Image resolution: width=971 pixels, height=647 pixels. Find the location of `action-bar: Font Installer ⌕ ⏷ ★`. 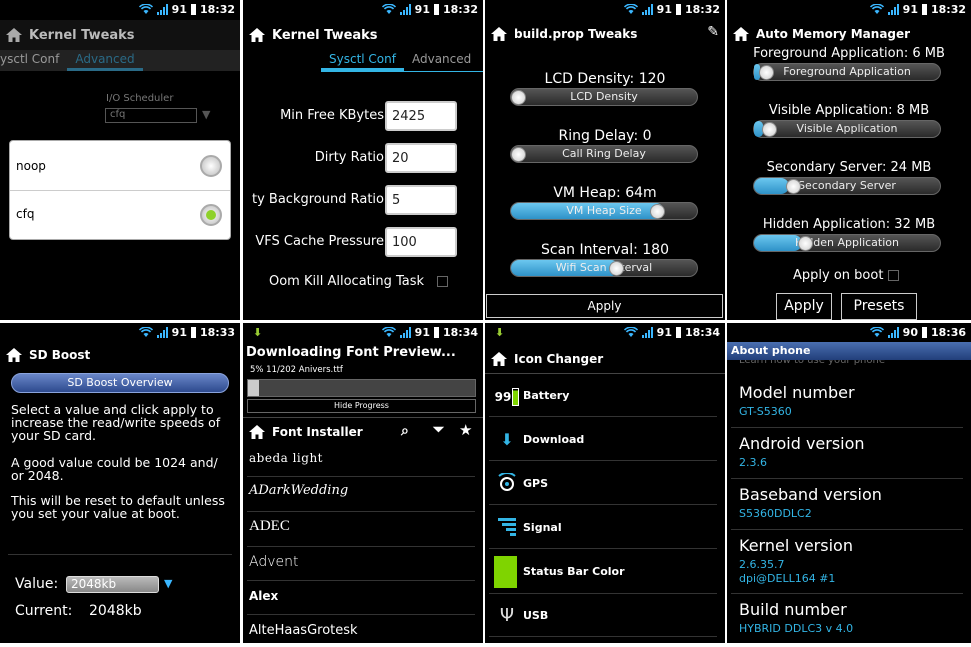

action-bar: Font Installer ⌕ ⏷ ★ is located at coordinates (363, 431).